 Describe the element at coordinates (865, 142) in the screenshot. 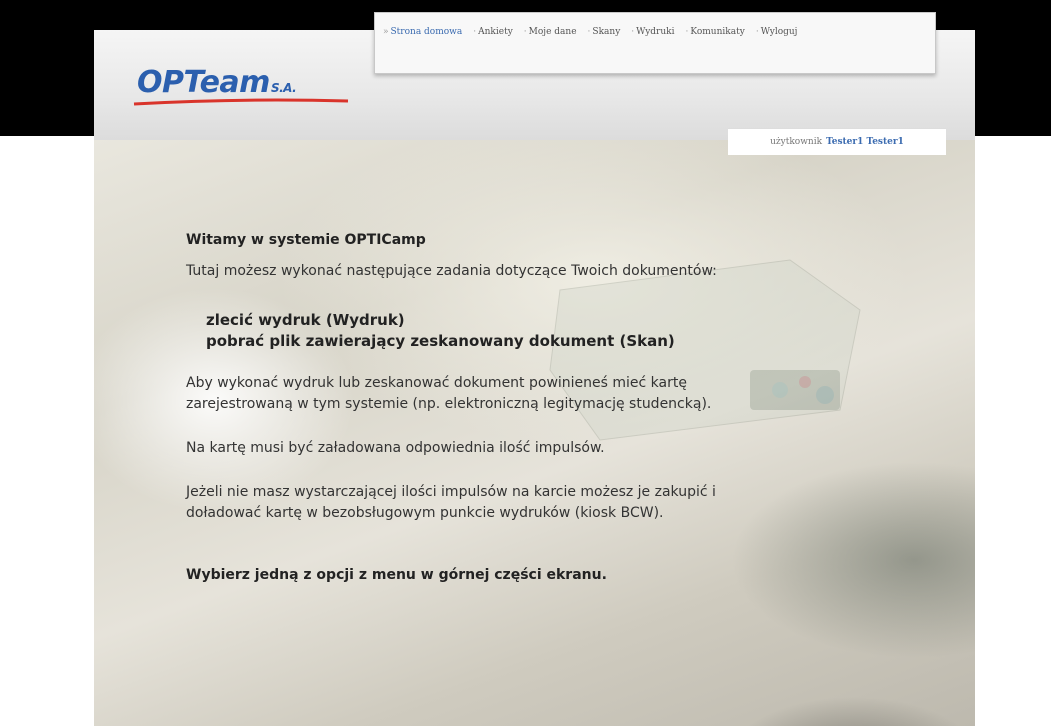

I see `user-name-link: Tester1 Tester1` at that location.